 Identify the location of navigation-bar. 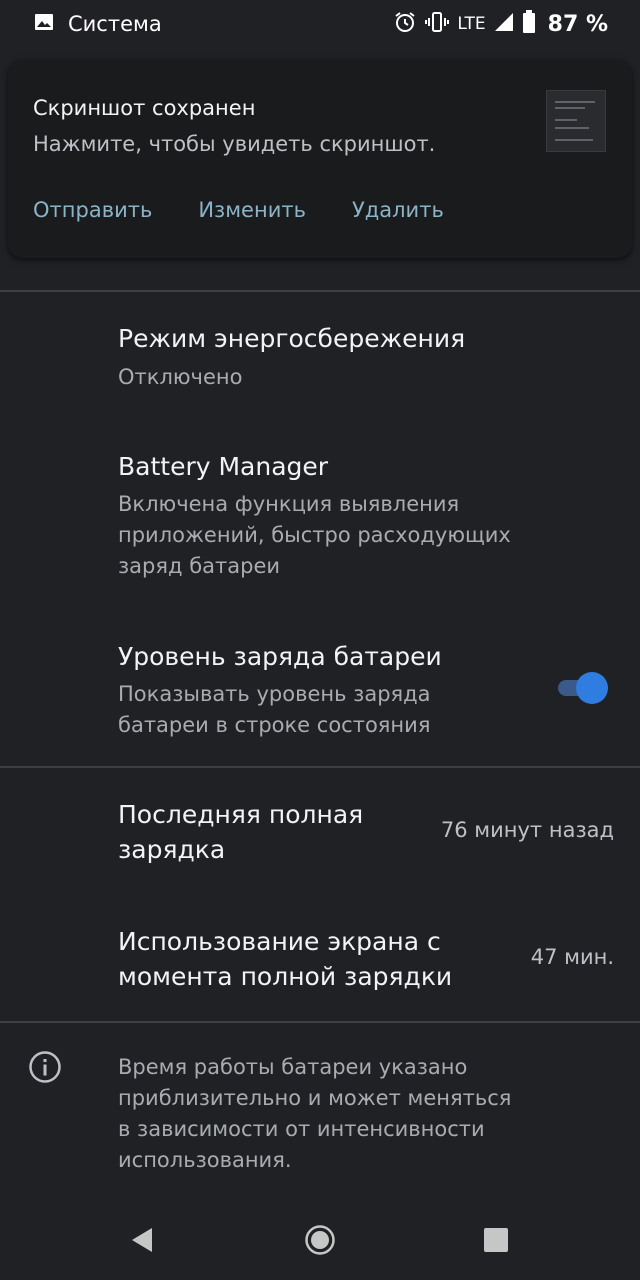
(320, 1240).